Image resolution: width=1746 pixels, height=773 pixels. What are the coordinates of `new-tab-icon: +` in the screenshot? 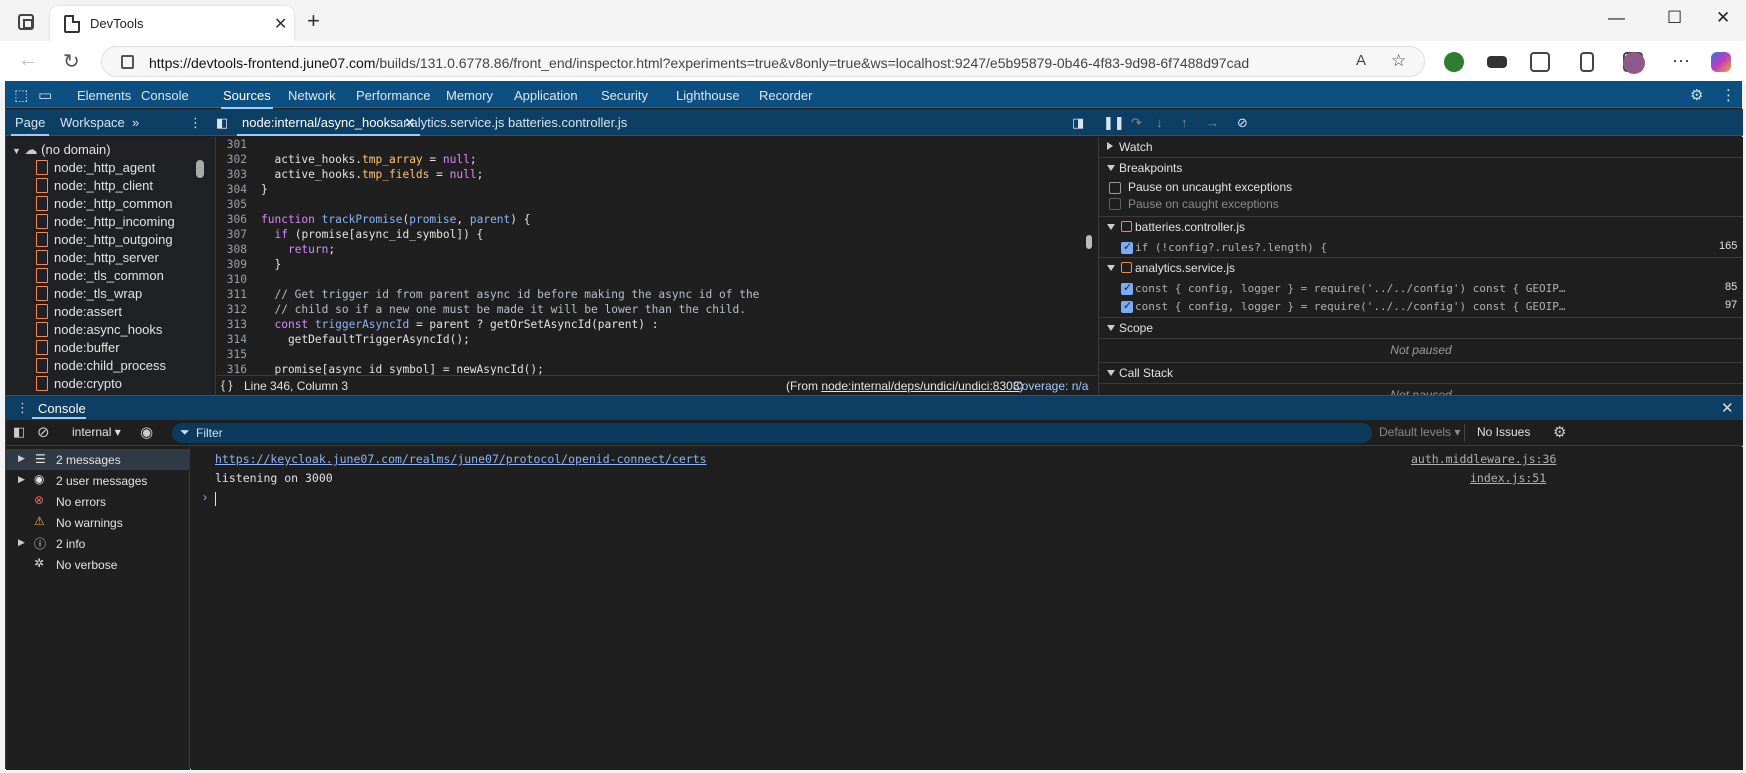 It's located at (313, 21).